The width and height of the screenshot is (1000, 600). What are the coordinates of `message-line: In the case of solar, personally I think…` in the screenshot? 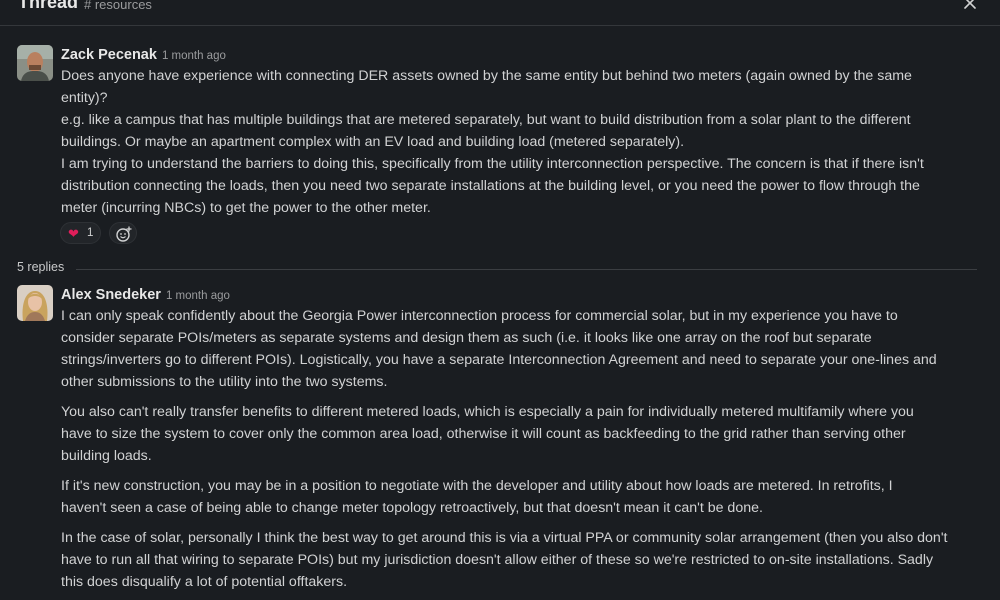 It's located at (504, 538).